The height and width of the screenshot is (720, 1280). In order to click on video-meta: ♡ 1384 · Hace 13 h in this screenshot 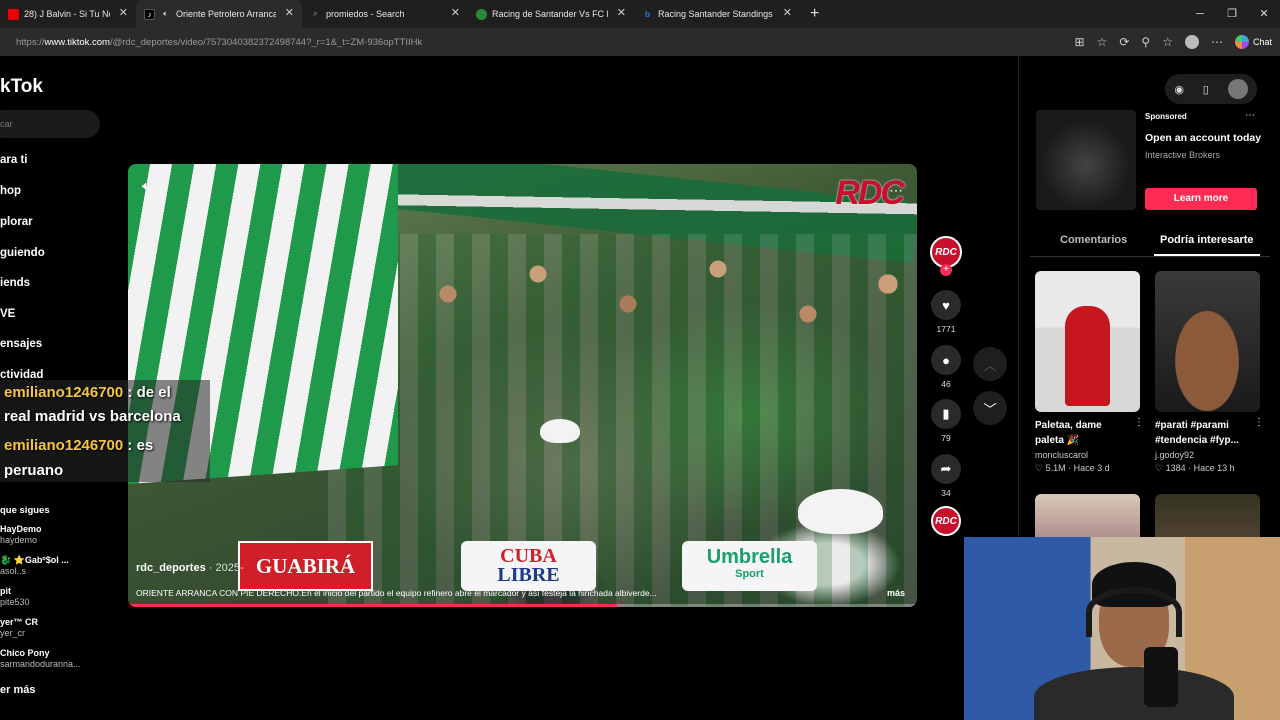, I will do `click(1195, 468)`.